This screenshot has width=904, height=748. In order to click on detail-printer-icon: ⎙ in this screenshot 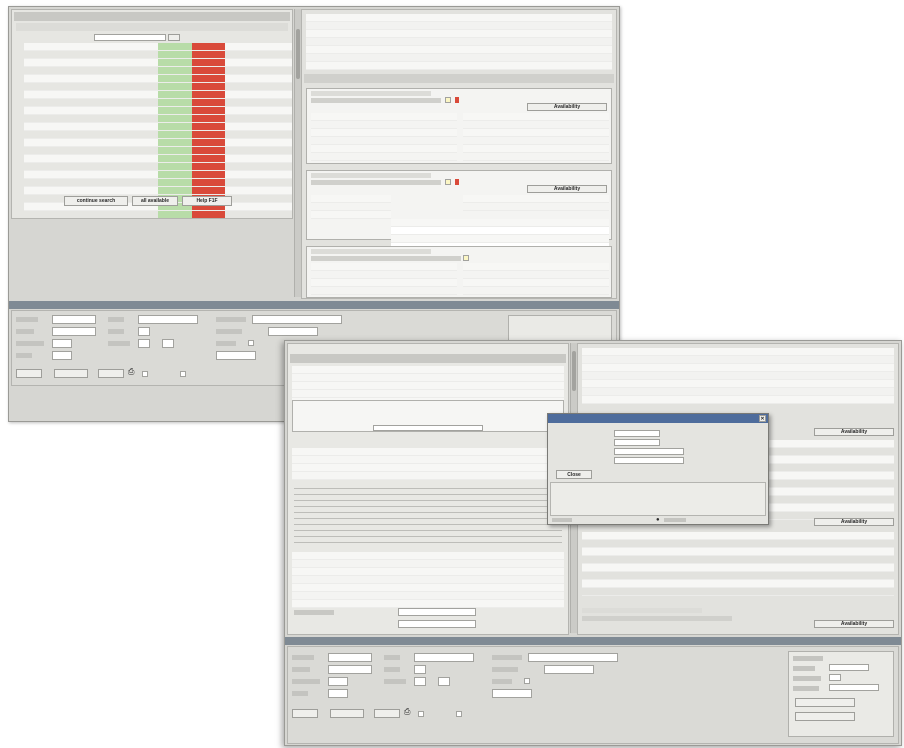, I will do `click(407, 712)`.